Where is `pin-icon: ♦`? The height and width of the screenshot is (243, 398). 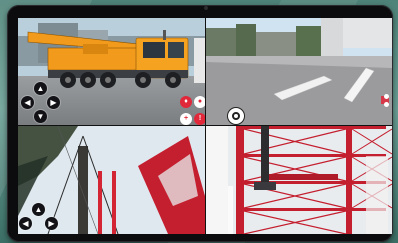 pin-icon: ♦ is located at coordinates (186, 102).